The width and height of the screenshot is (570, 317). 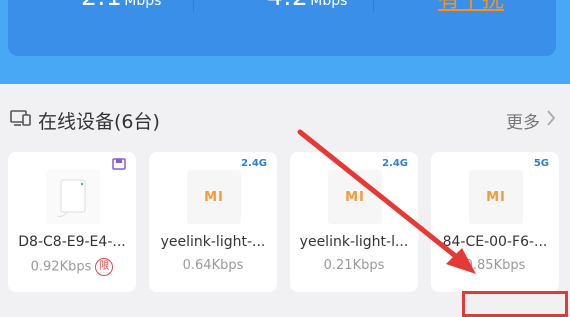 What do you see at coordinates (21, 120) in the screenshot?
I see `devices-monitor-icon` at bounding box center [21, 120].